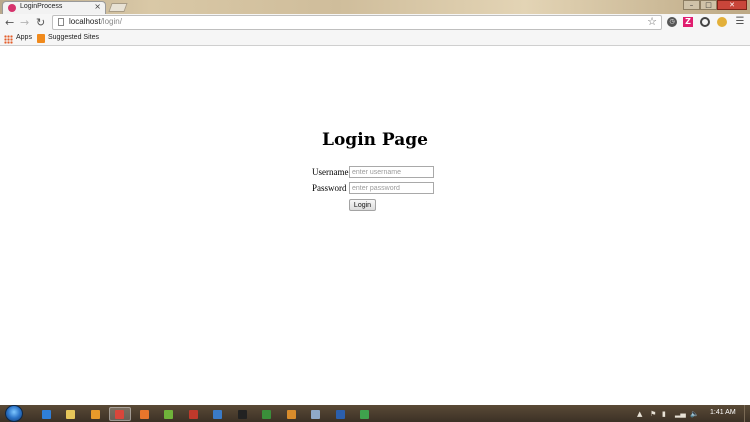 This screenshot has height=422, width=750. I want to click on username-label: Username, so click(330, 172).